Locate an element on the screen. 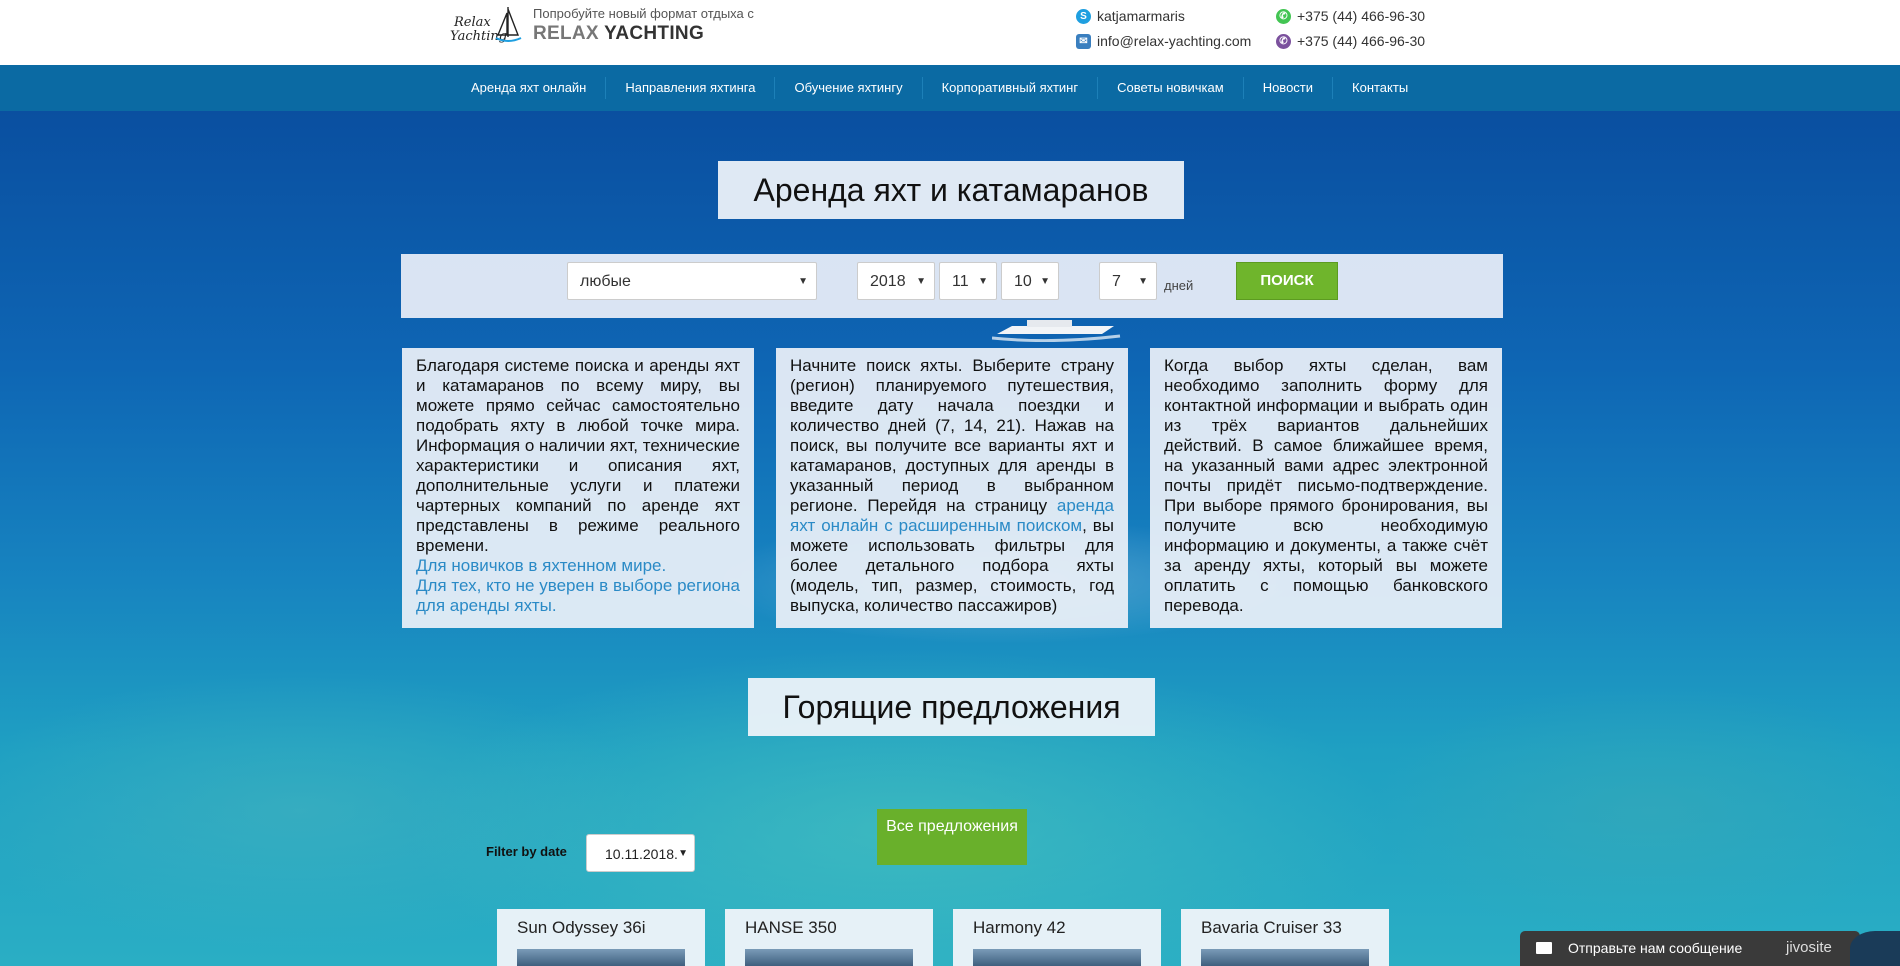 The width and height of the screenshot is (1900, 966). logo: Relax Yachting is located at coordinates (485, 26).